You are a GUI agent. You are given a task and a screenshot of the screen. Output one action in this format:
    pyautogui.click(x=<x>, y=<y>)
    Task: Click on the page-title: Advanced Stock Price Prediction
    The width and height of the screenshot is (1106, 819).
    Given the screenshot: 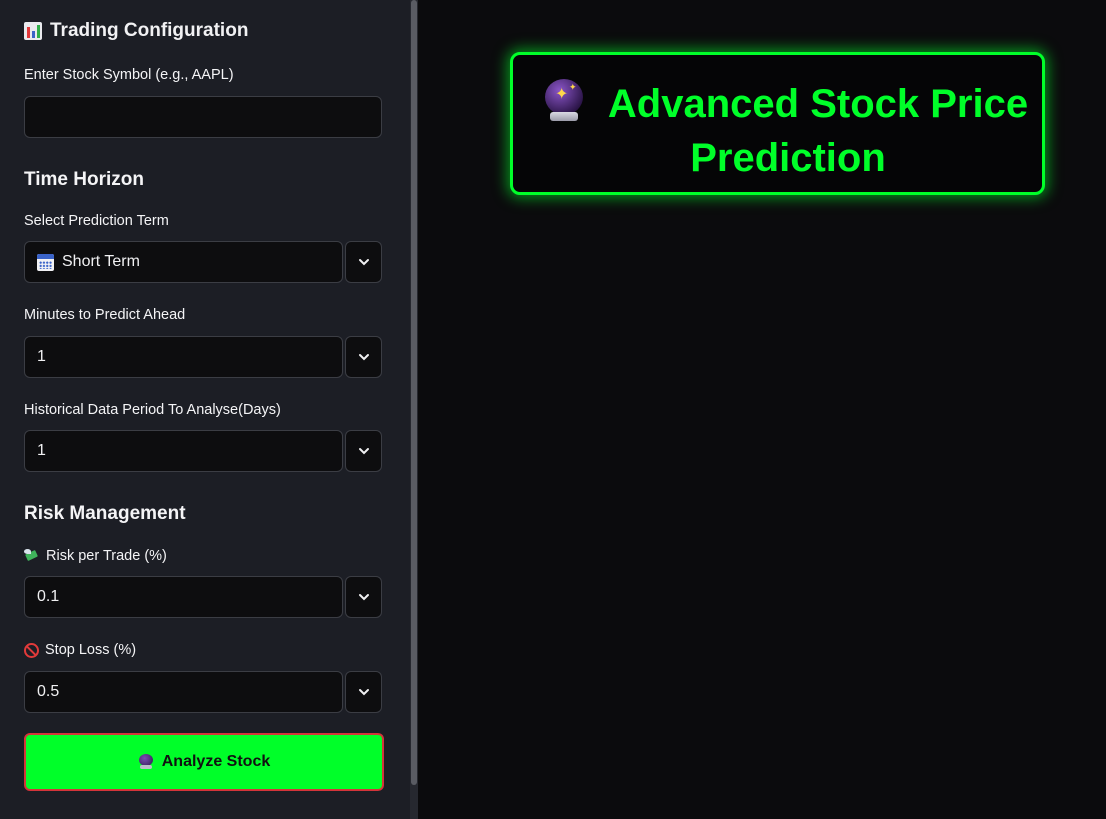 What is the action you would take?
    pyautogui.click(x=818, y=131)
    